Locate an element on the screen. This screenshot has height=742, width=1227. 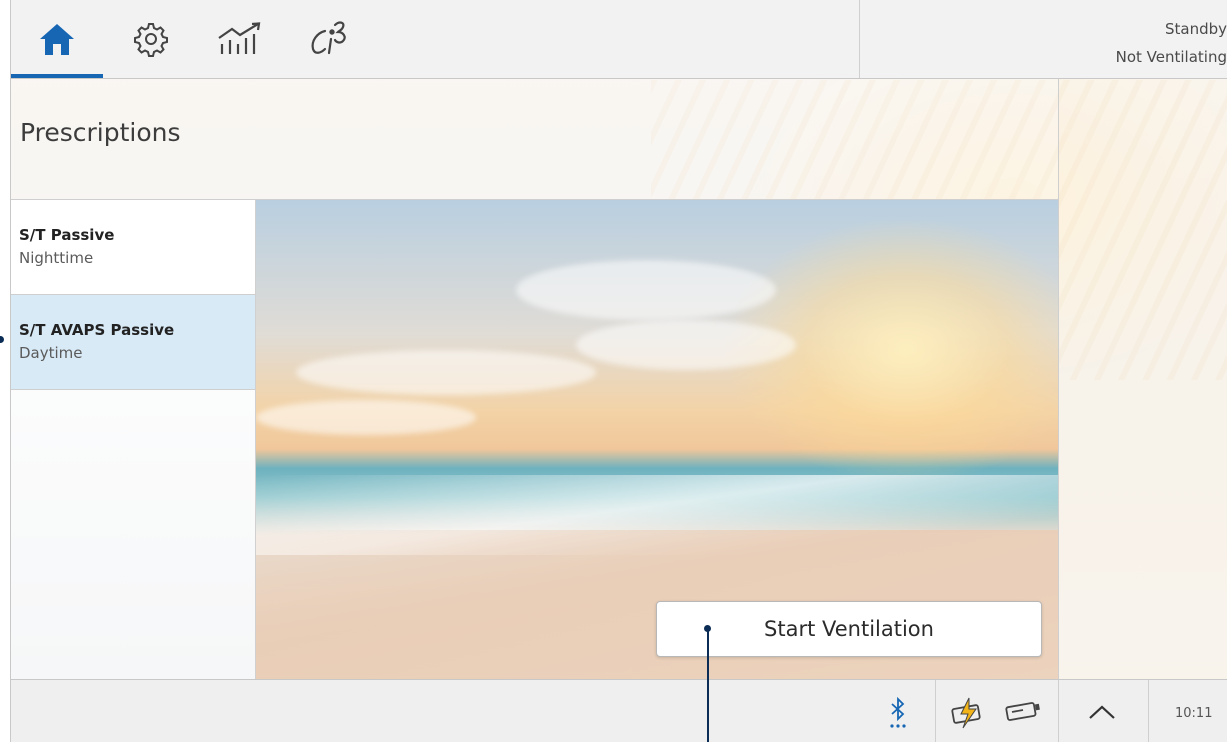
tab-settings is located at coordinates (151, 39).